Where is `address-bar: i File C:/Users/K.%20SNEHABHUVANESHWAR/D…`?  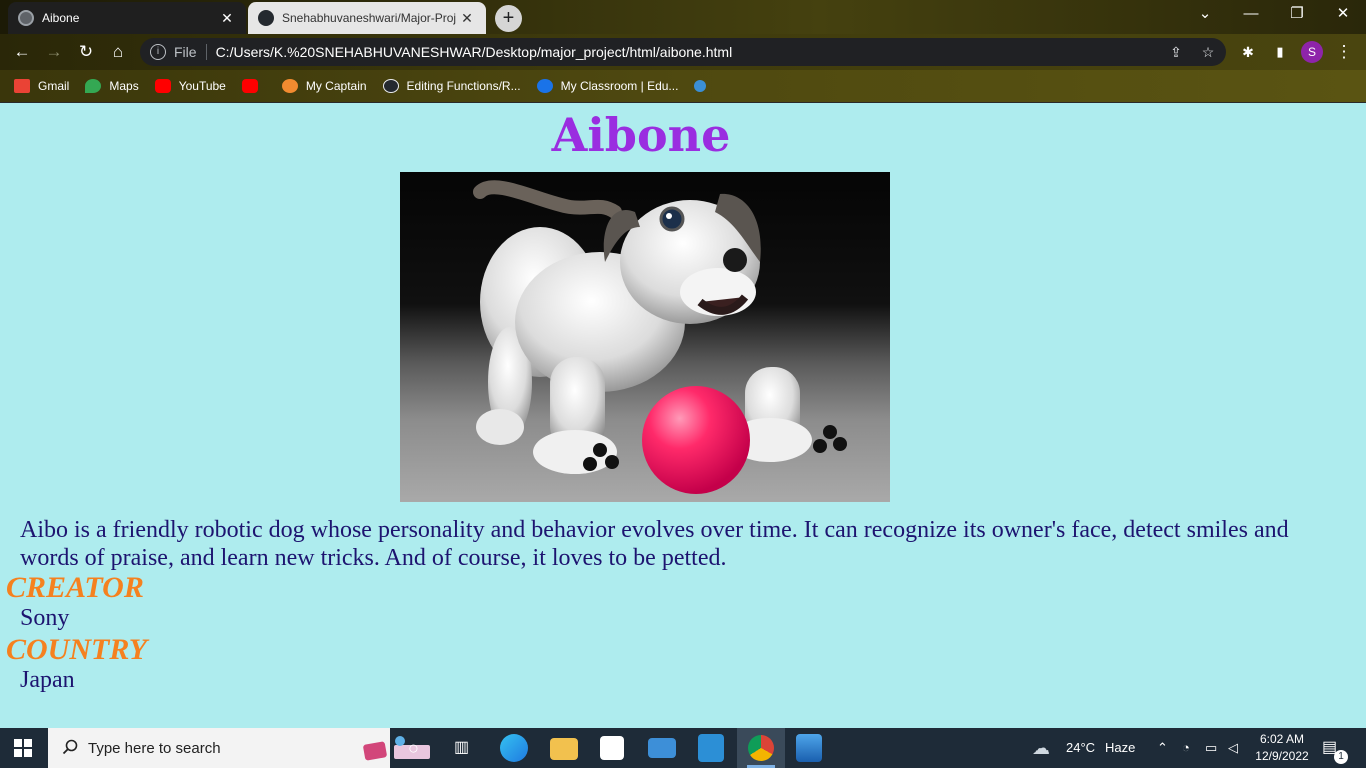 address-bar: i File C:/Users/K.%20SNEHABHUVANESHWAR/D… is located at coordinates (683, 52).